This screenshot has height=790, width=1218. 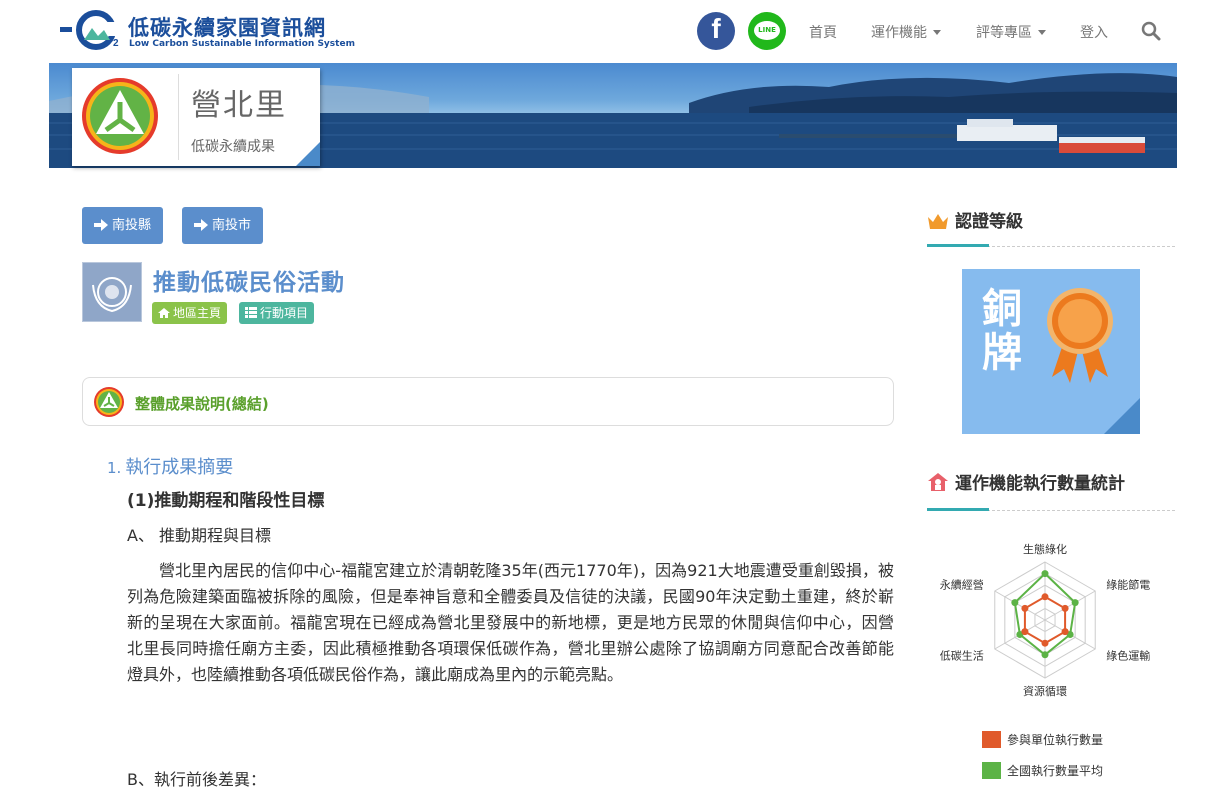 I want to click on county-button-label: 南投縣, so click(x=132, y=225).